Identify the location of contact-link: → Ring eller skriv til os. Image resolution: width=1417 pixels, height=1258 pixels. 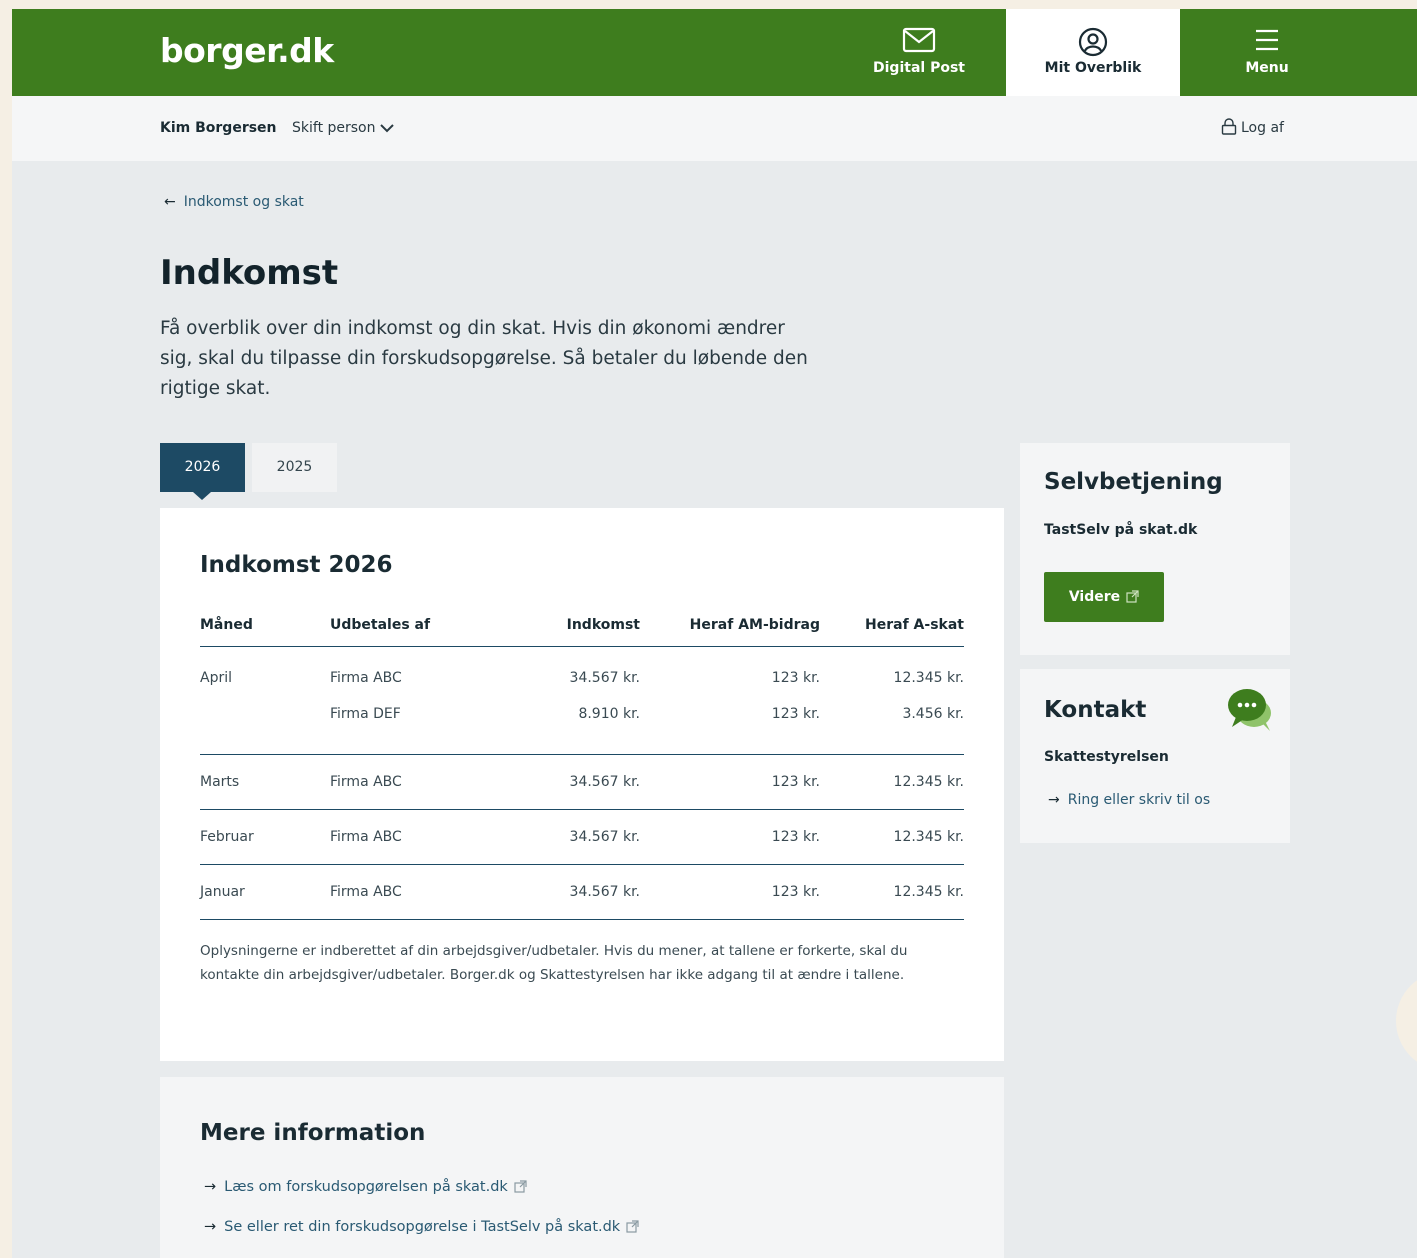
(1129, 800).